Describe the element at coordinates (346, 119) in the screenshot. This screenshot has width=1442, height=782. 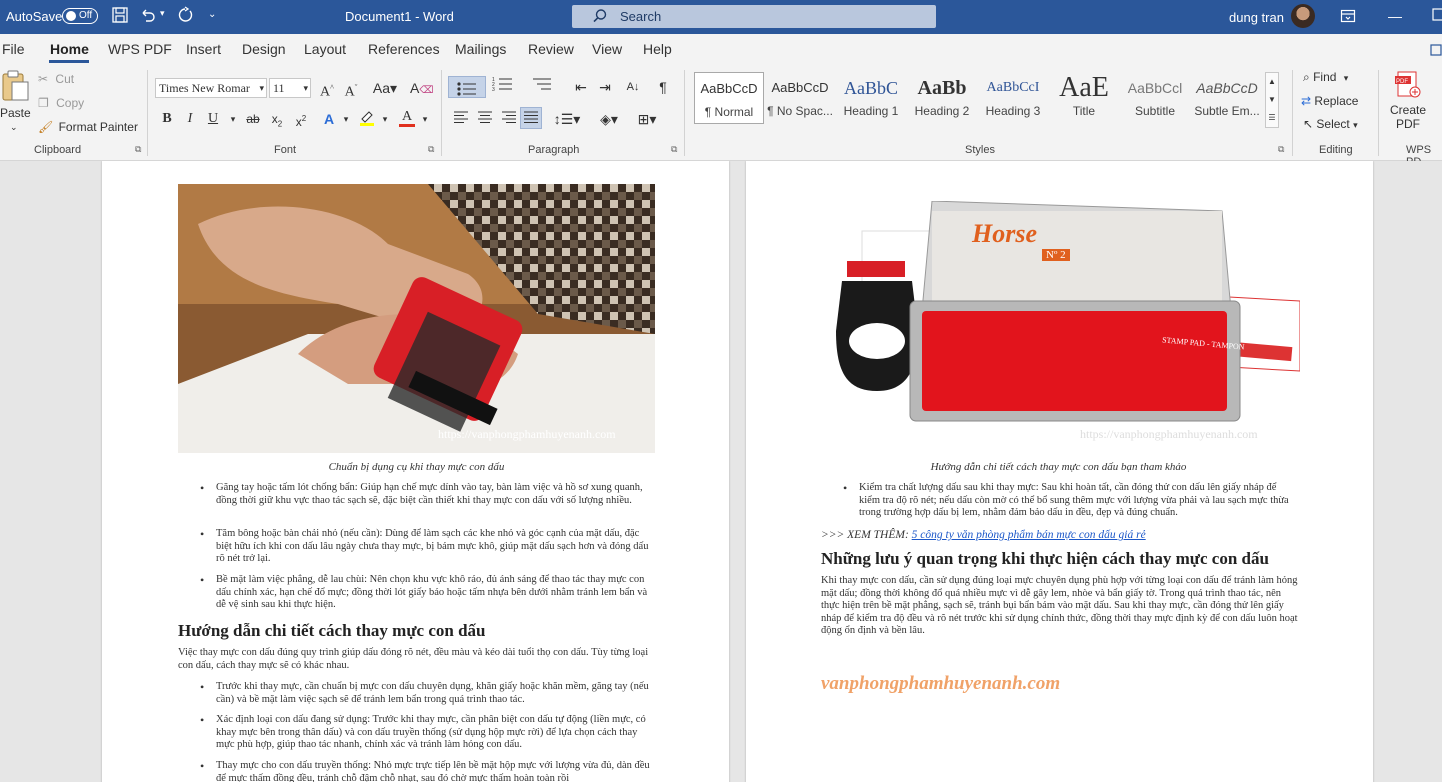
I see `text-effects-dropdown-icon: ▾` at that location.